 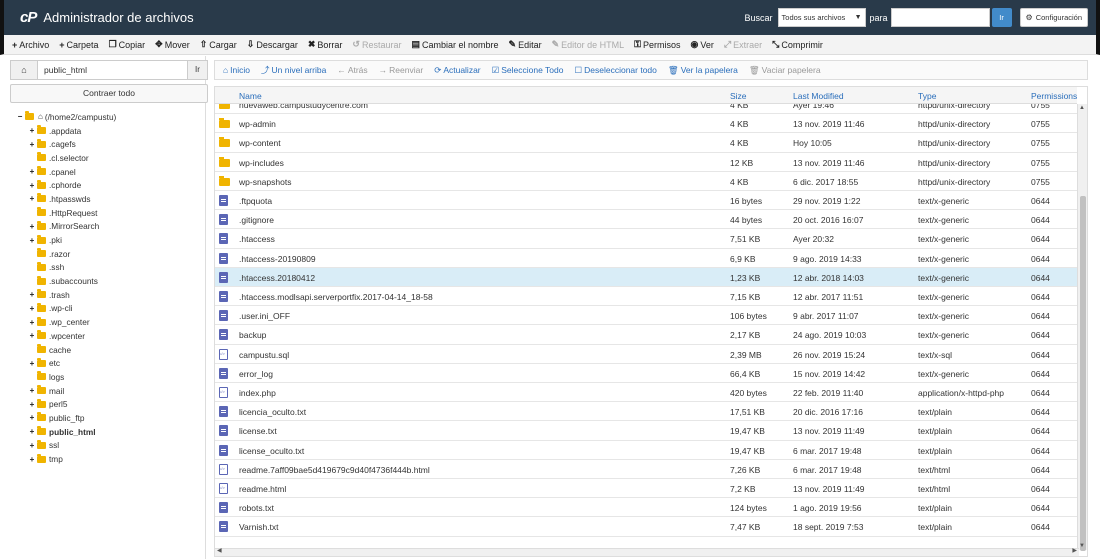 What do you see at coordinates (1053, 17) in the screenshot?
I see `settings-button: ⚙ Configuración` at bounding box center [1053, 17].